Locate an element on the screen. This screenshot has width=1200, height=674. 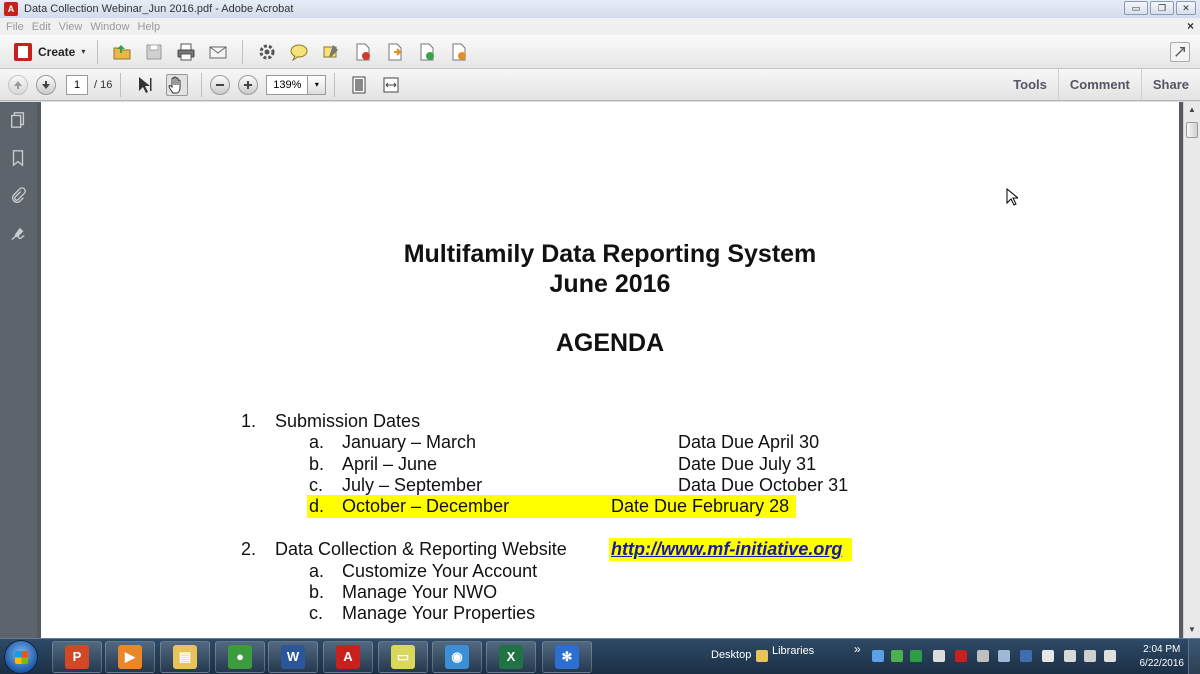
page-number-input is located at coordinates (77, 84).